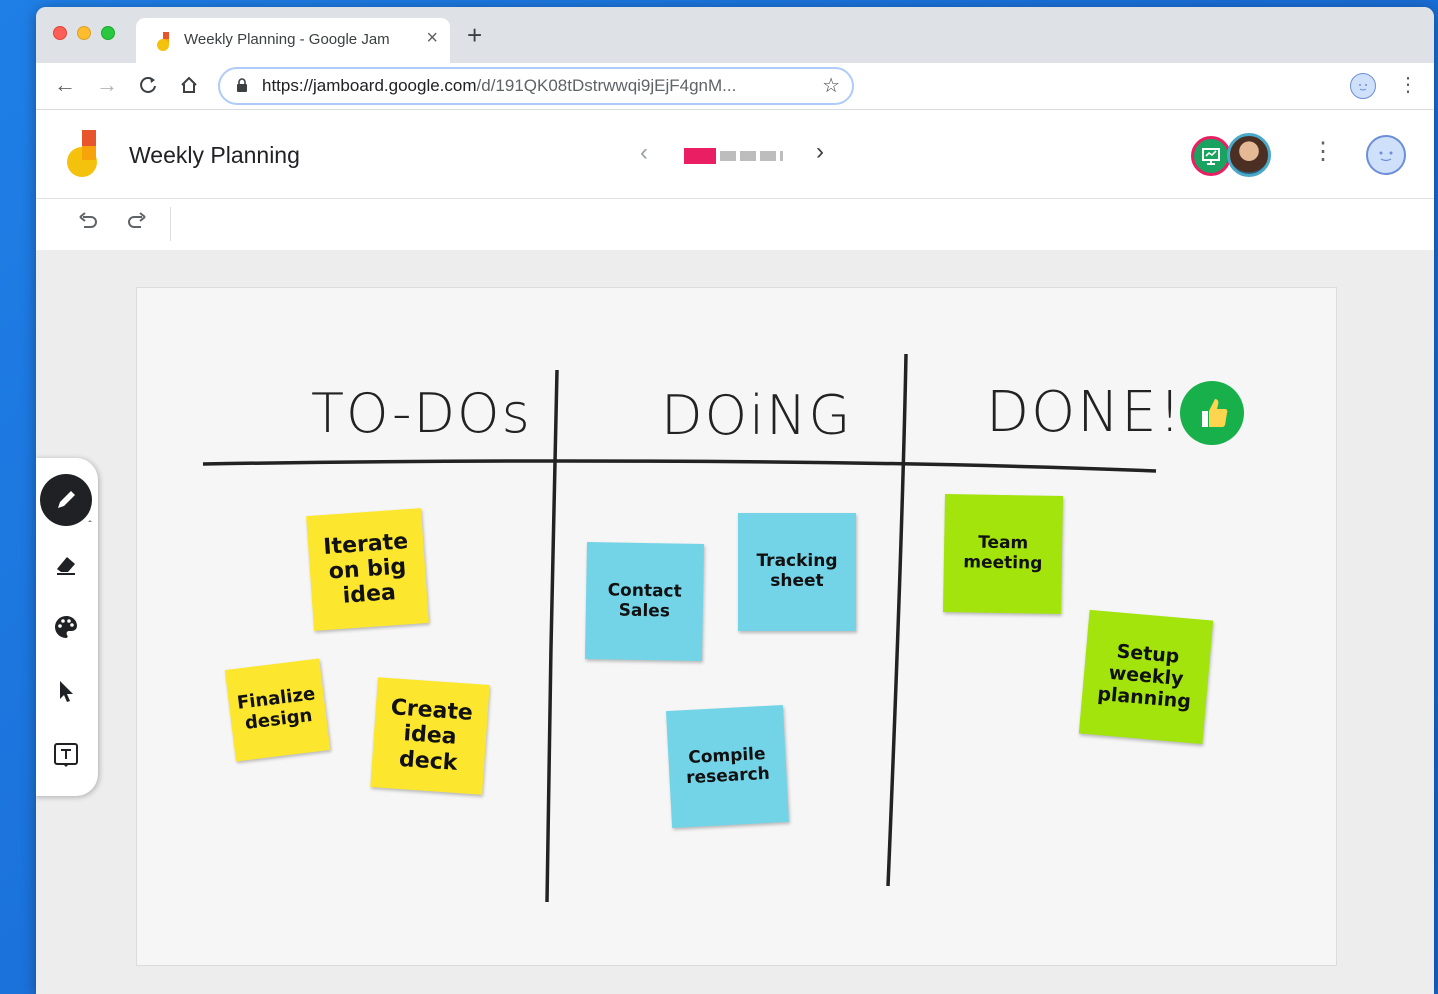 This screenshot has height=994, width=1438. I want to click on forward-icon: →, so click(107, 85).